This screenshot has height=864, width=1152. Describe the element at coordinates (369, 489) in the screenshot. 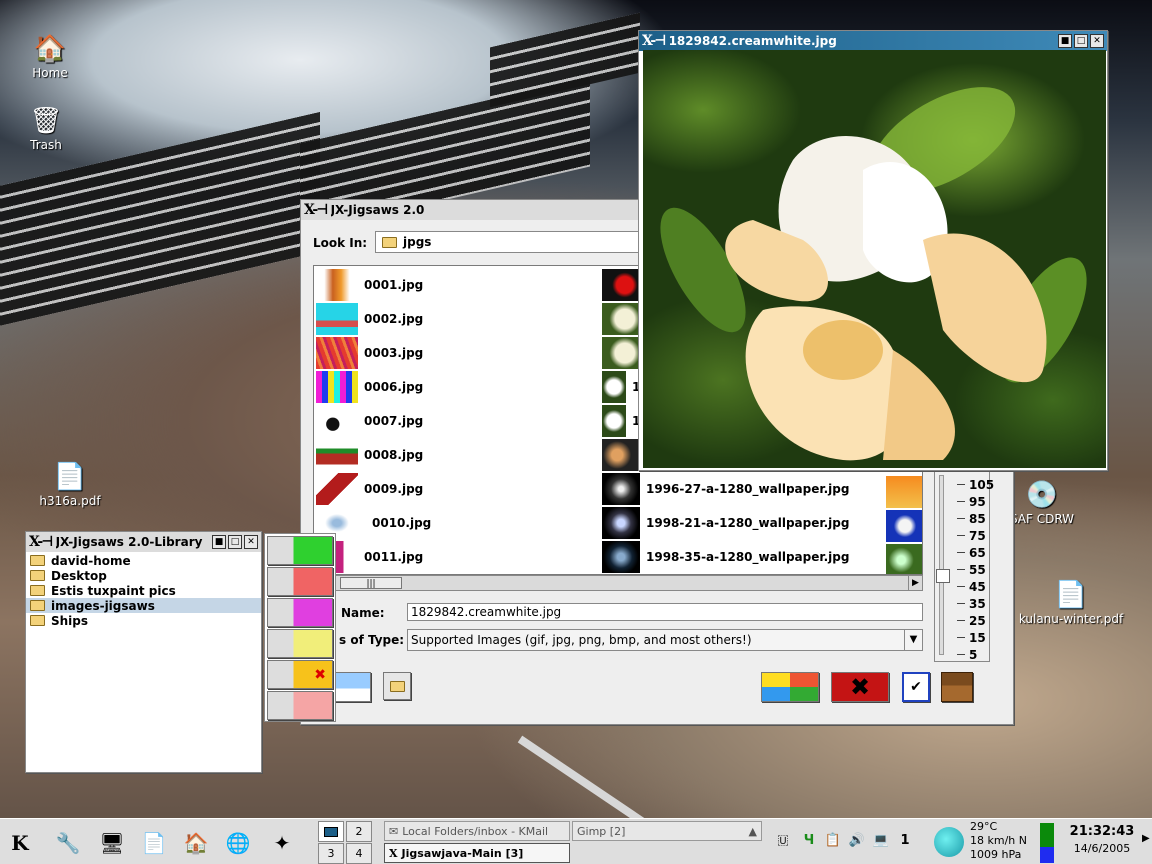

I see `file-item: 0009.jpg` at that location.